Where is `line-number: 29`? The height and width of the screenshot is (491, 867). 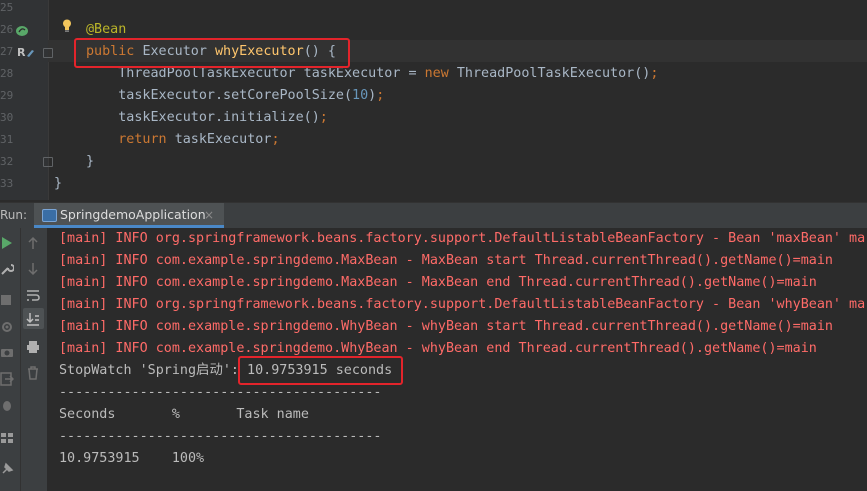
line-number: 29 is located at coordinates (7, 95).